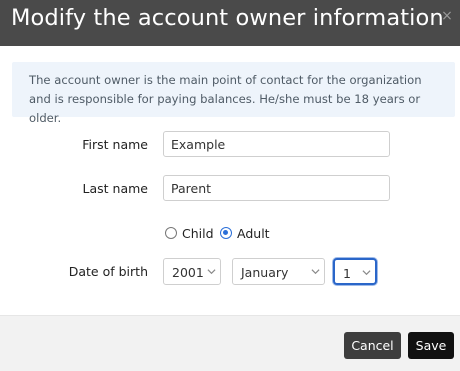 The height and width of the screenshot is (371, 460). Describe the element at coordinates (188, 272) in the screenshot. I see `birth-year-value: 2001` at that location.